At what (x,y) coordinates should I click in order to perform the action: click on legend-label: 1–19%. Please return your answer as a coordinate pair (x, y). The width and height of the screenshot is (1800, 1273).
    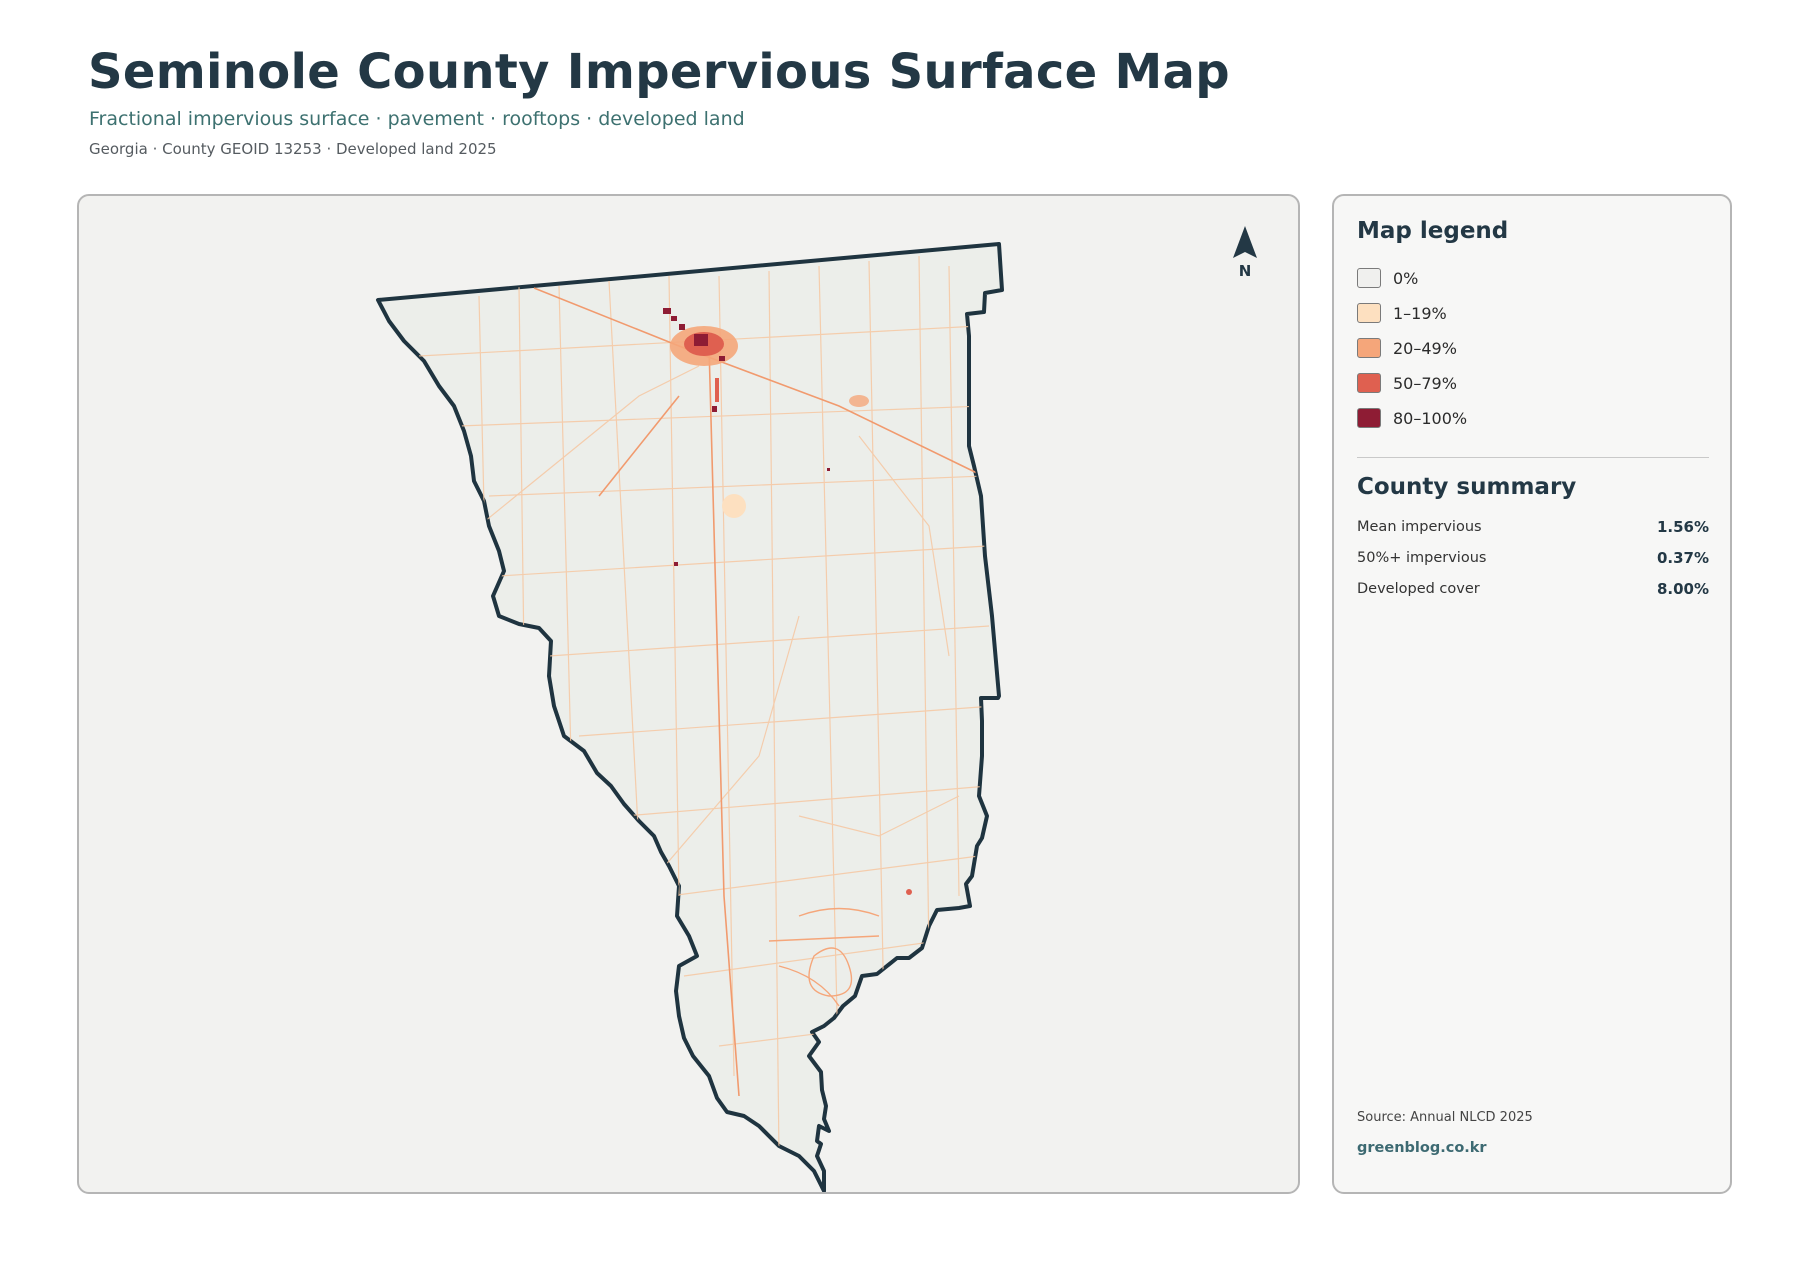
    Looking at the image, I should click on (1420, 313).